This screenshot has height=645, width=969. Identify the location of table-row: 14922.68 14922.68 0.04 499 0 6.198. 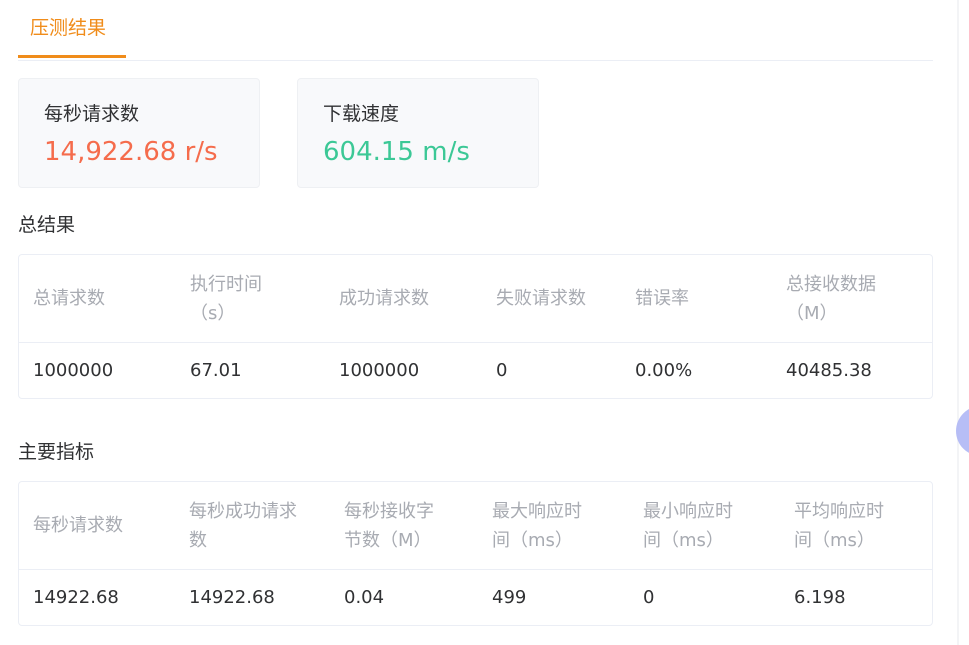
(475, 597).